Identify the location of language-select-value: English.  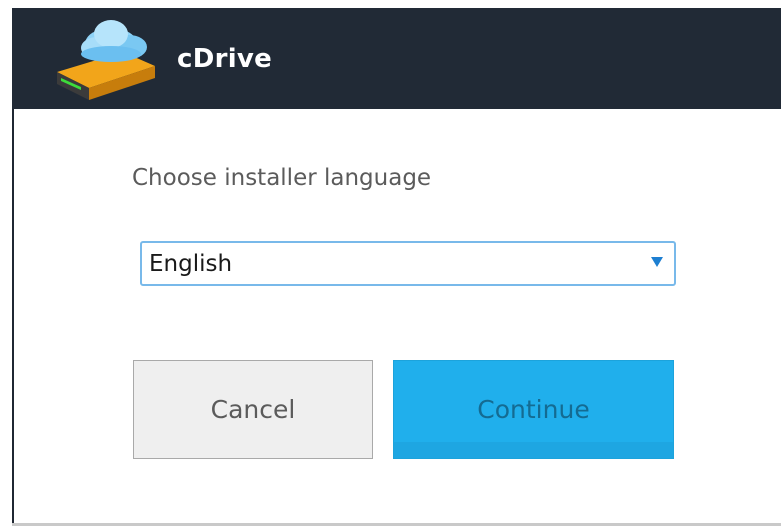
(191, 264).